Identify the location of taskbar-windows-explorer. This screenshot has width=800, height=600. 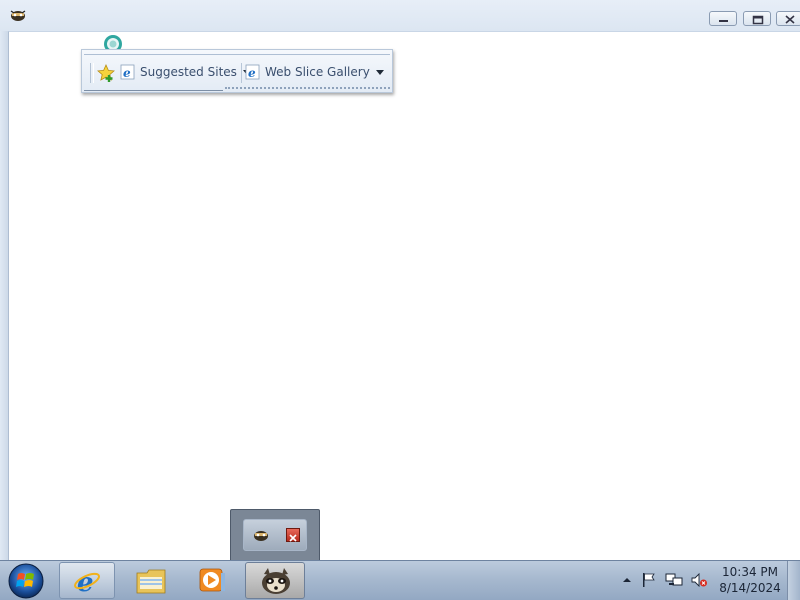
(151, 580).